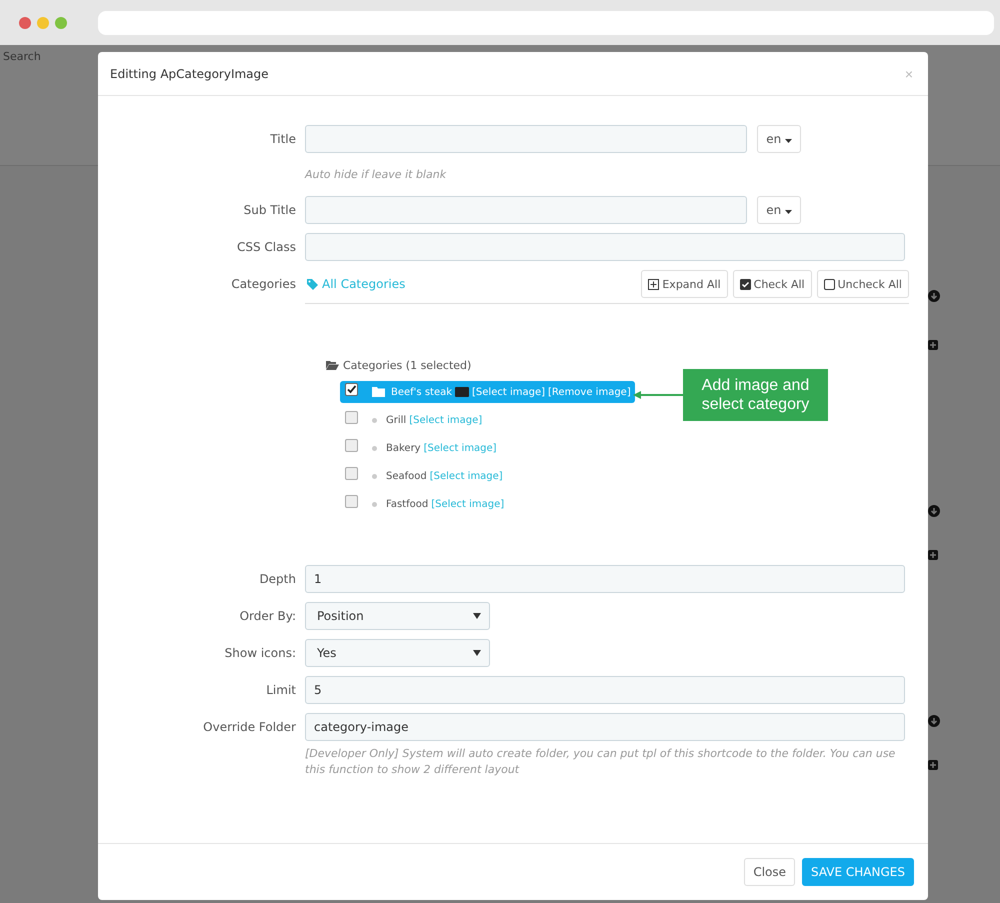  I want to click on help-text: [Developer Only] System will auto create folder, you can put tpl of this shortcode to the folder. You can use this function to show 2 different layout, so click(600, 762).